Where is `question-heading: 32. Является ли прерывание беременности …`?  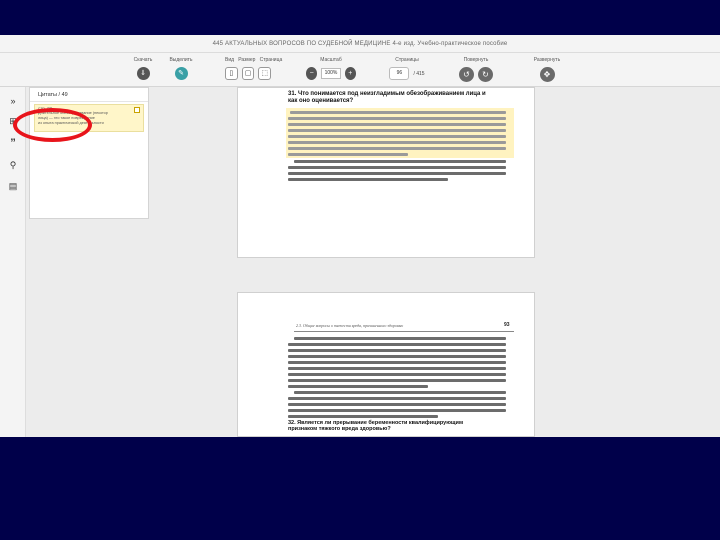
question-heading: 32. Является ли прерывание беременности … is located at coordinates (376, 426).